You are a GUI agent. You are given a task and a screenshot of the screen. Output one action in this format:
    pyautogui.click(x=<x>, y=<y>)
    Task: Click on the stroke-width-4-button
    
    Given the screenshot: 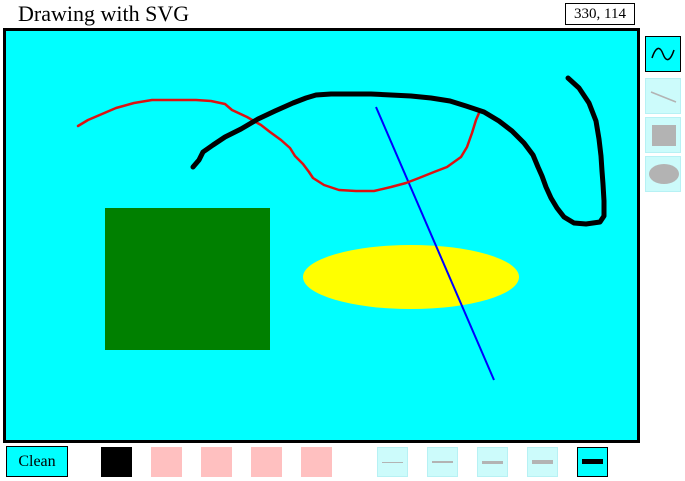 What is the action you would take?
    pyautogui.click(x=542, y=462)
    